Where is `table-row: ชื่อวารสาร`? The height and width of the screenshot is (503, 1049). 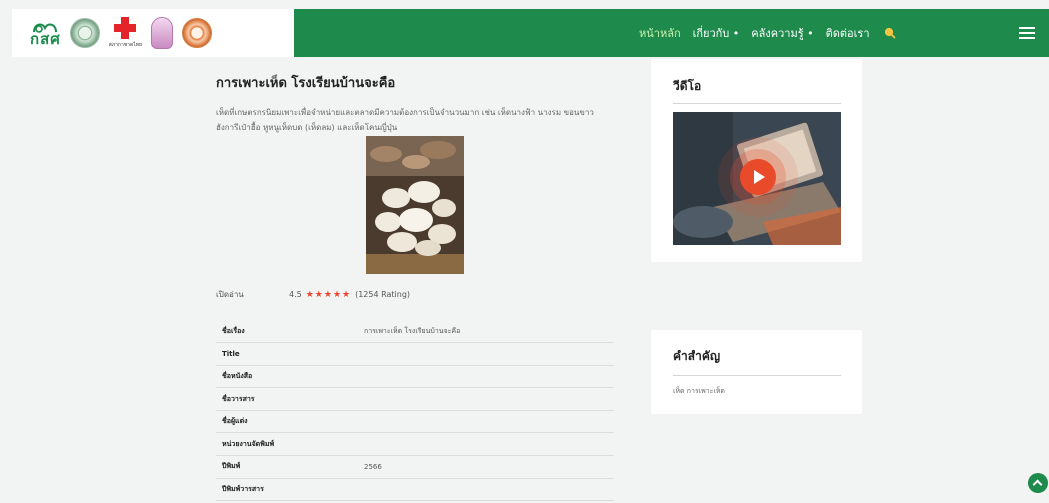 table-row: ชื่อวารสาร is located at coordinates (415, 399).